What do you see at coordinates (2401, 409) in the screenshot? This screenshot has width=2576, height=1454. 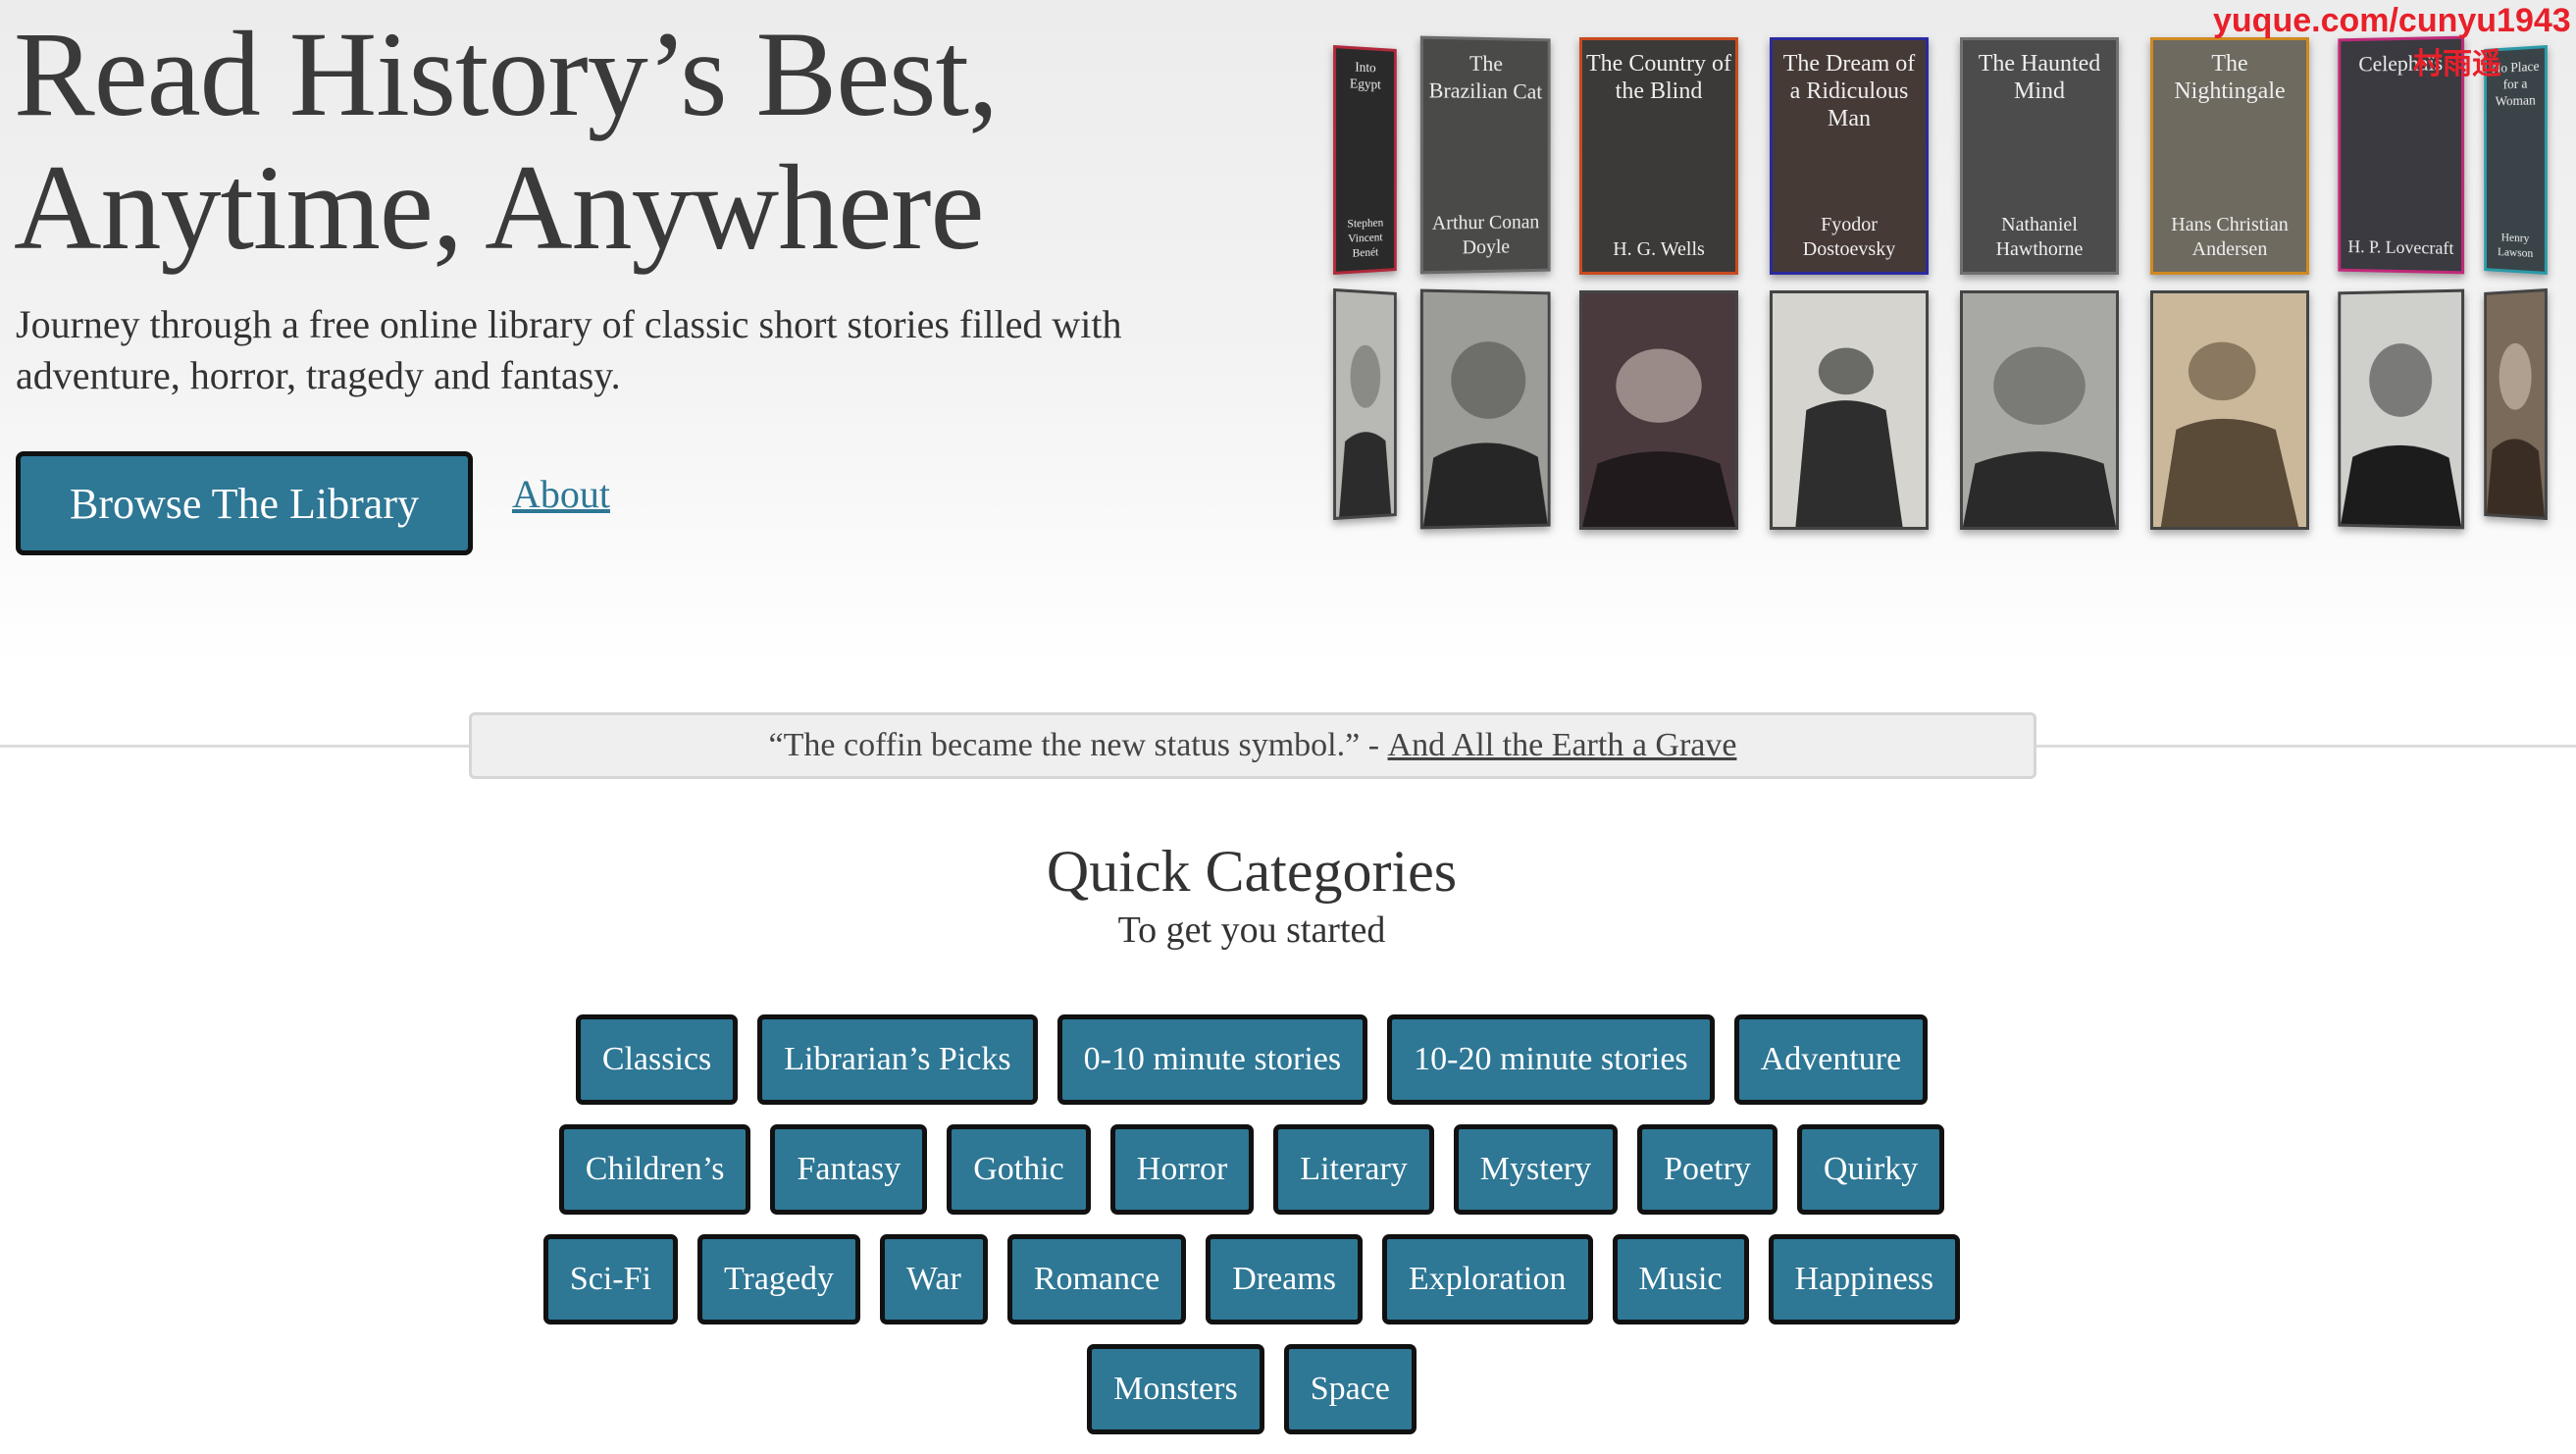 I see `author-portrait-lovecraft` at bounding box center [2401, 409].